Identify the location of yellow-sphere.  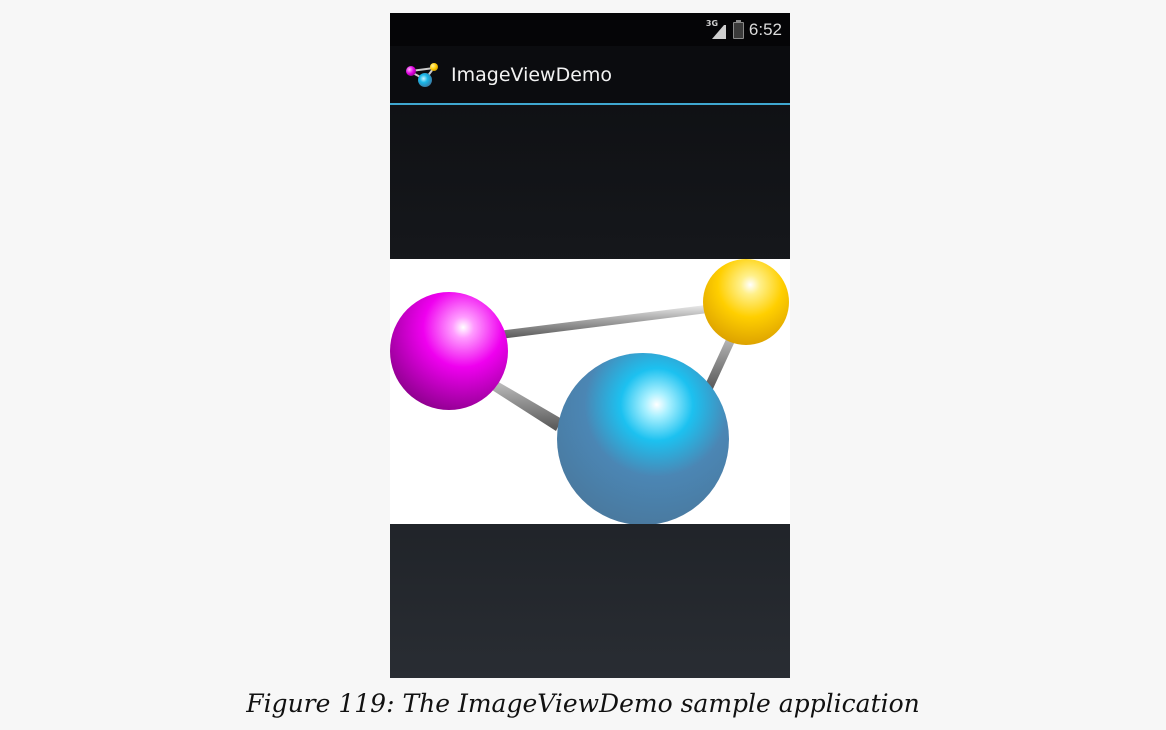
(746, 302).